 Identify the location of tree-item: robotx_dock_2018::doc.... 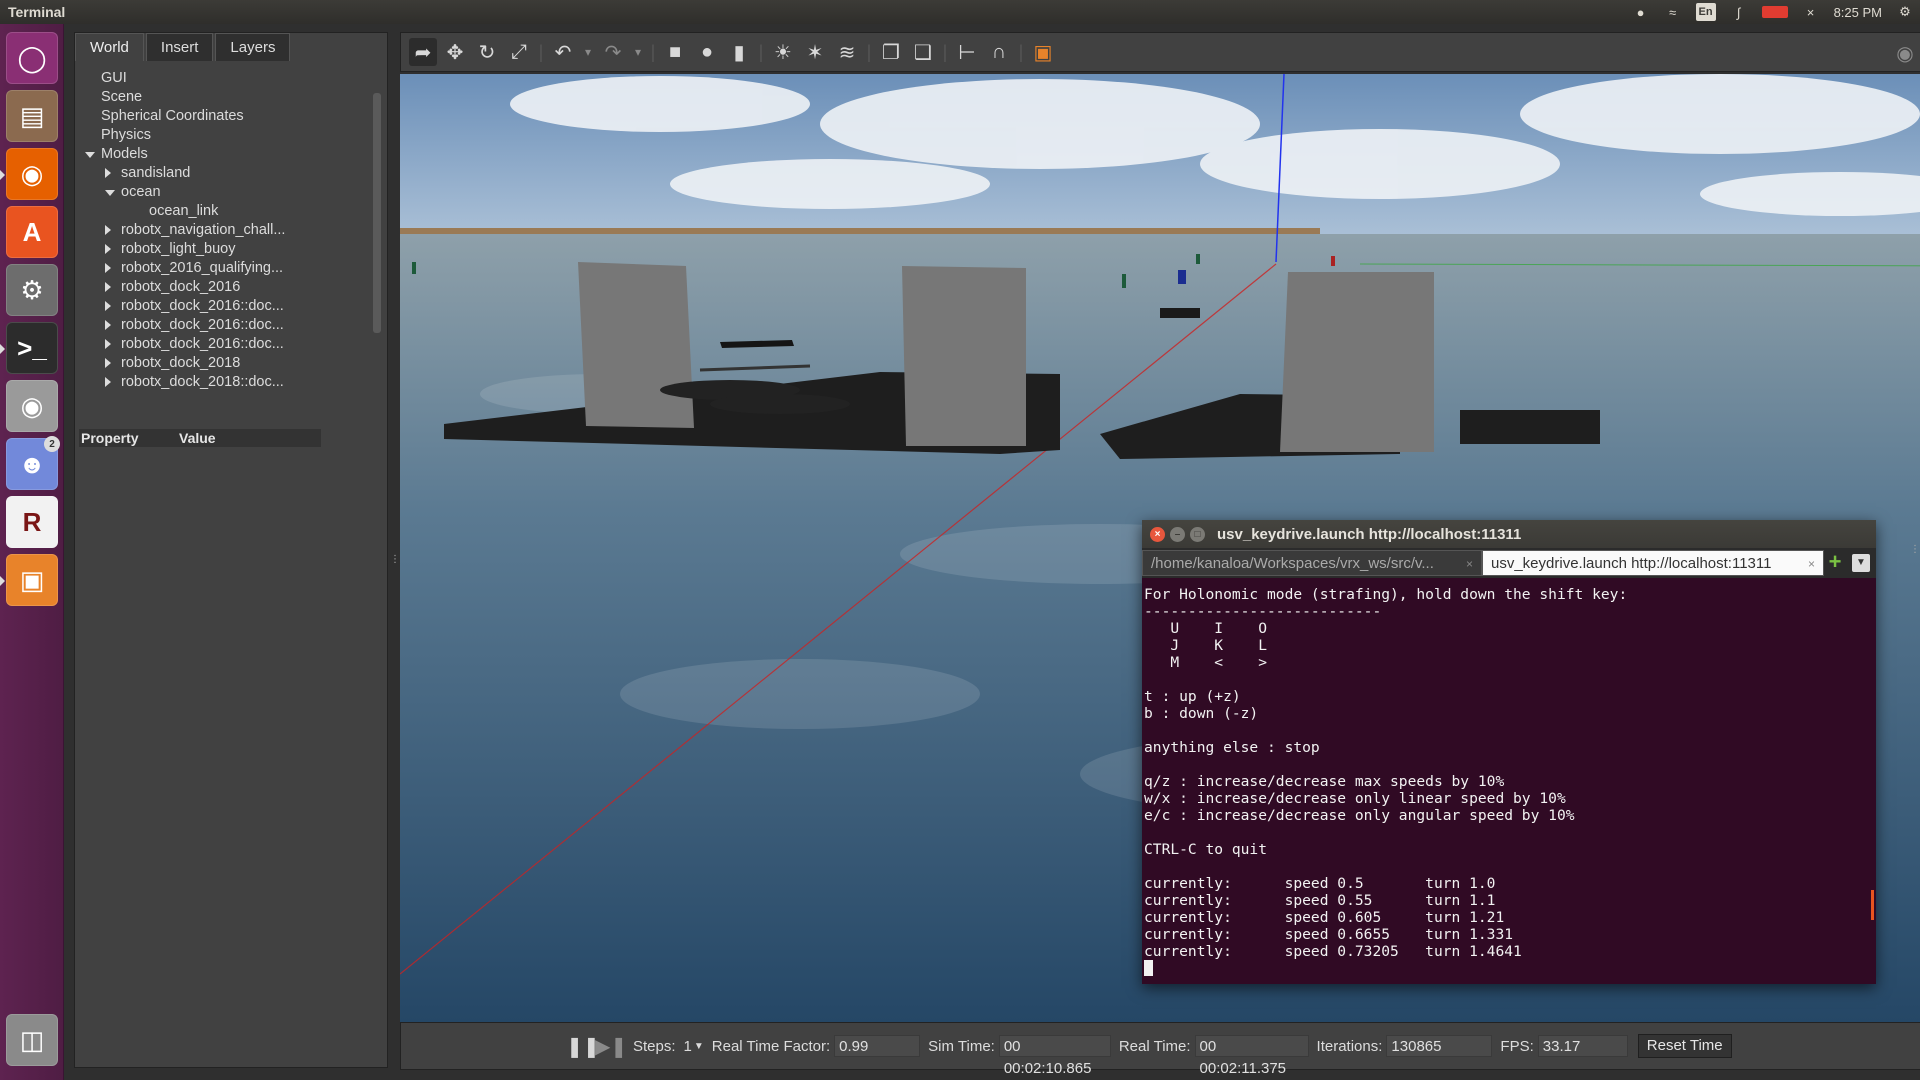
(229, 382).